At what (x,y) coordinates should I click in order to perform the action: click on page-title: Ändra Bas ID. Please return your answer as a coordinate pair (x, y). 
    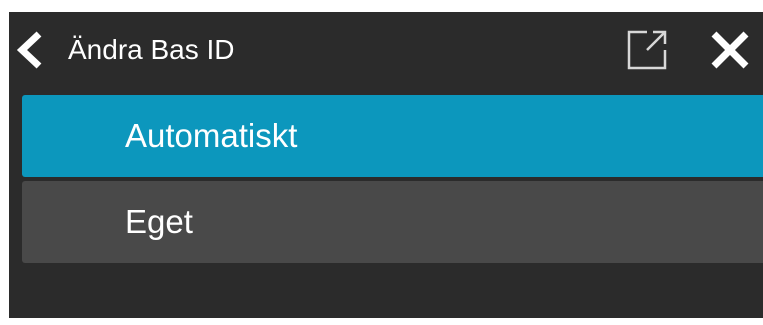
    Looking at the image, I should click on (151, 49).